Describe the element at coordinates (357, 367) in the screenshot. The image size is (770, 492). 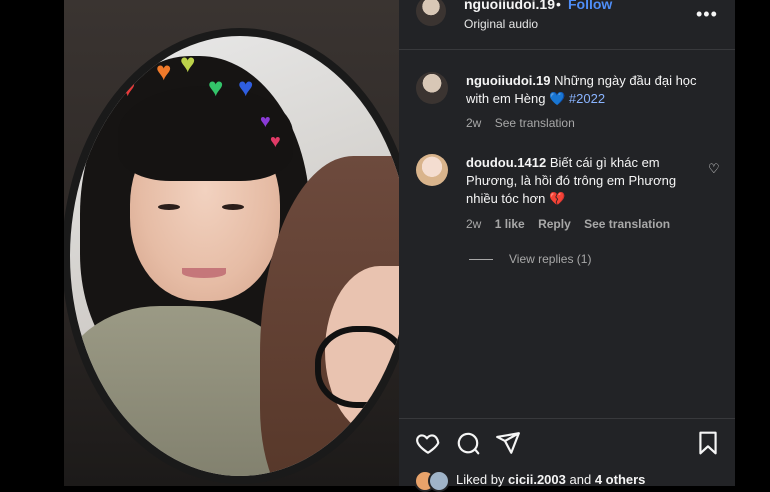
I see `glasses` at that location.